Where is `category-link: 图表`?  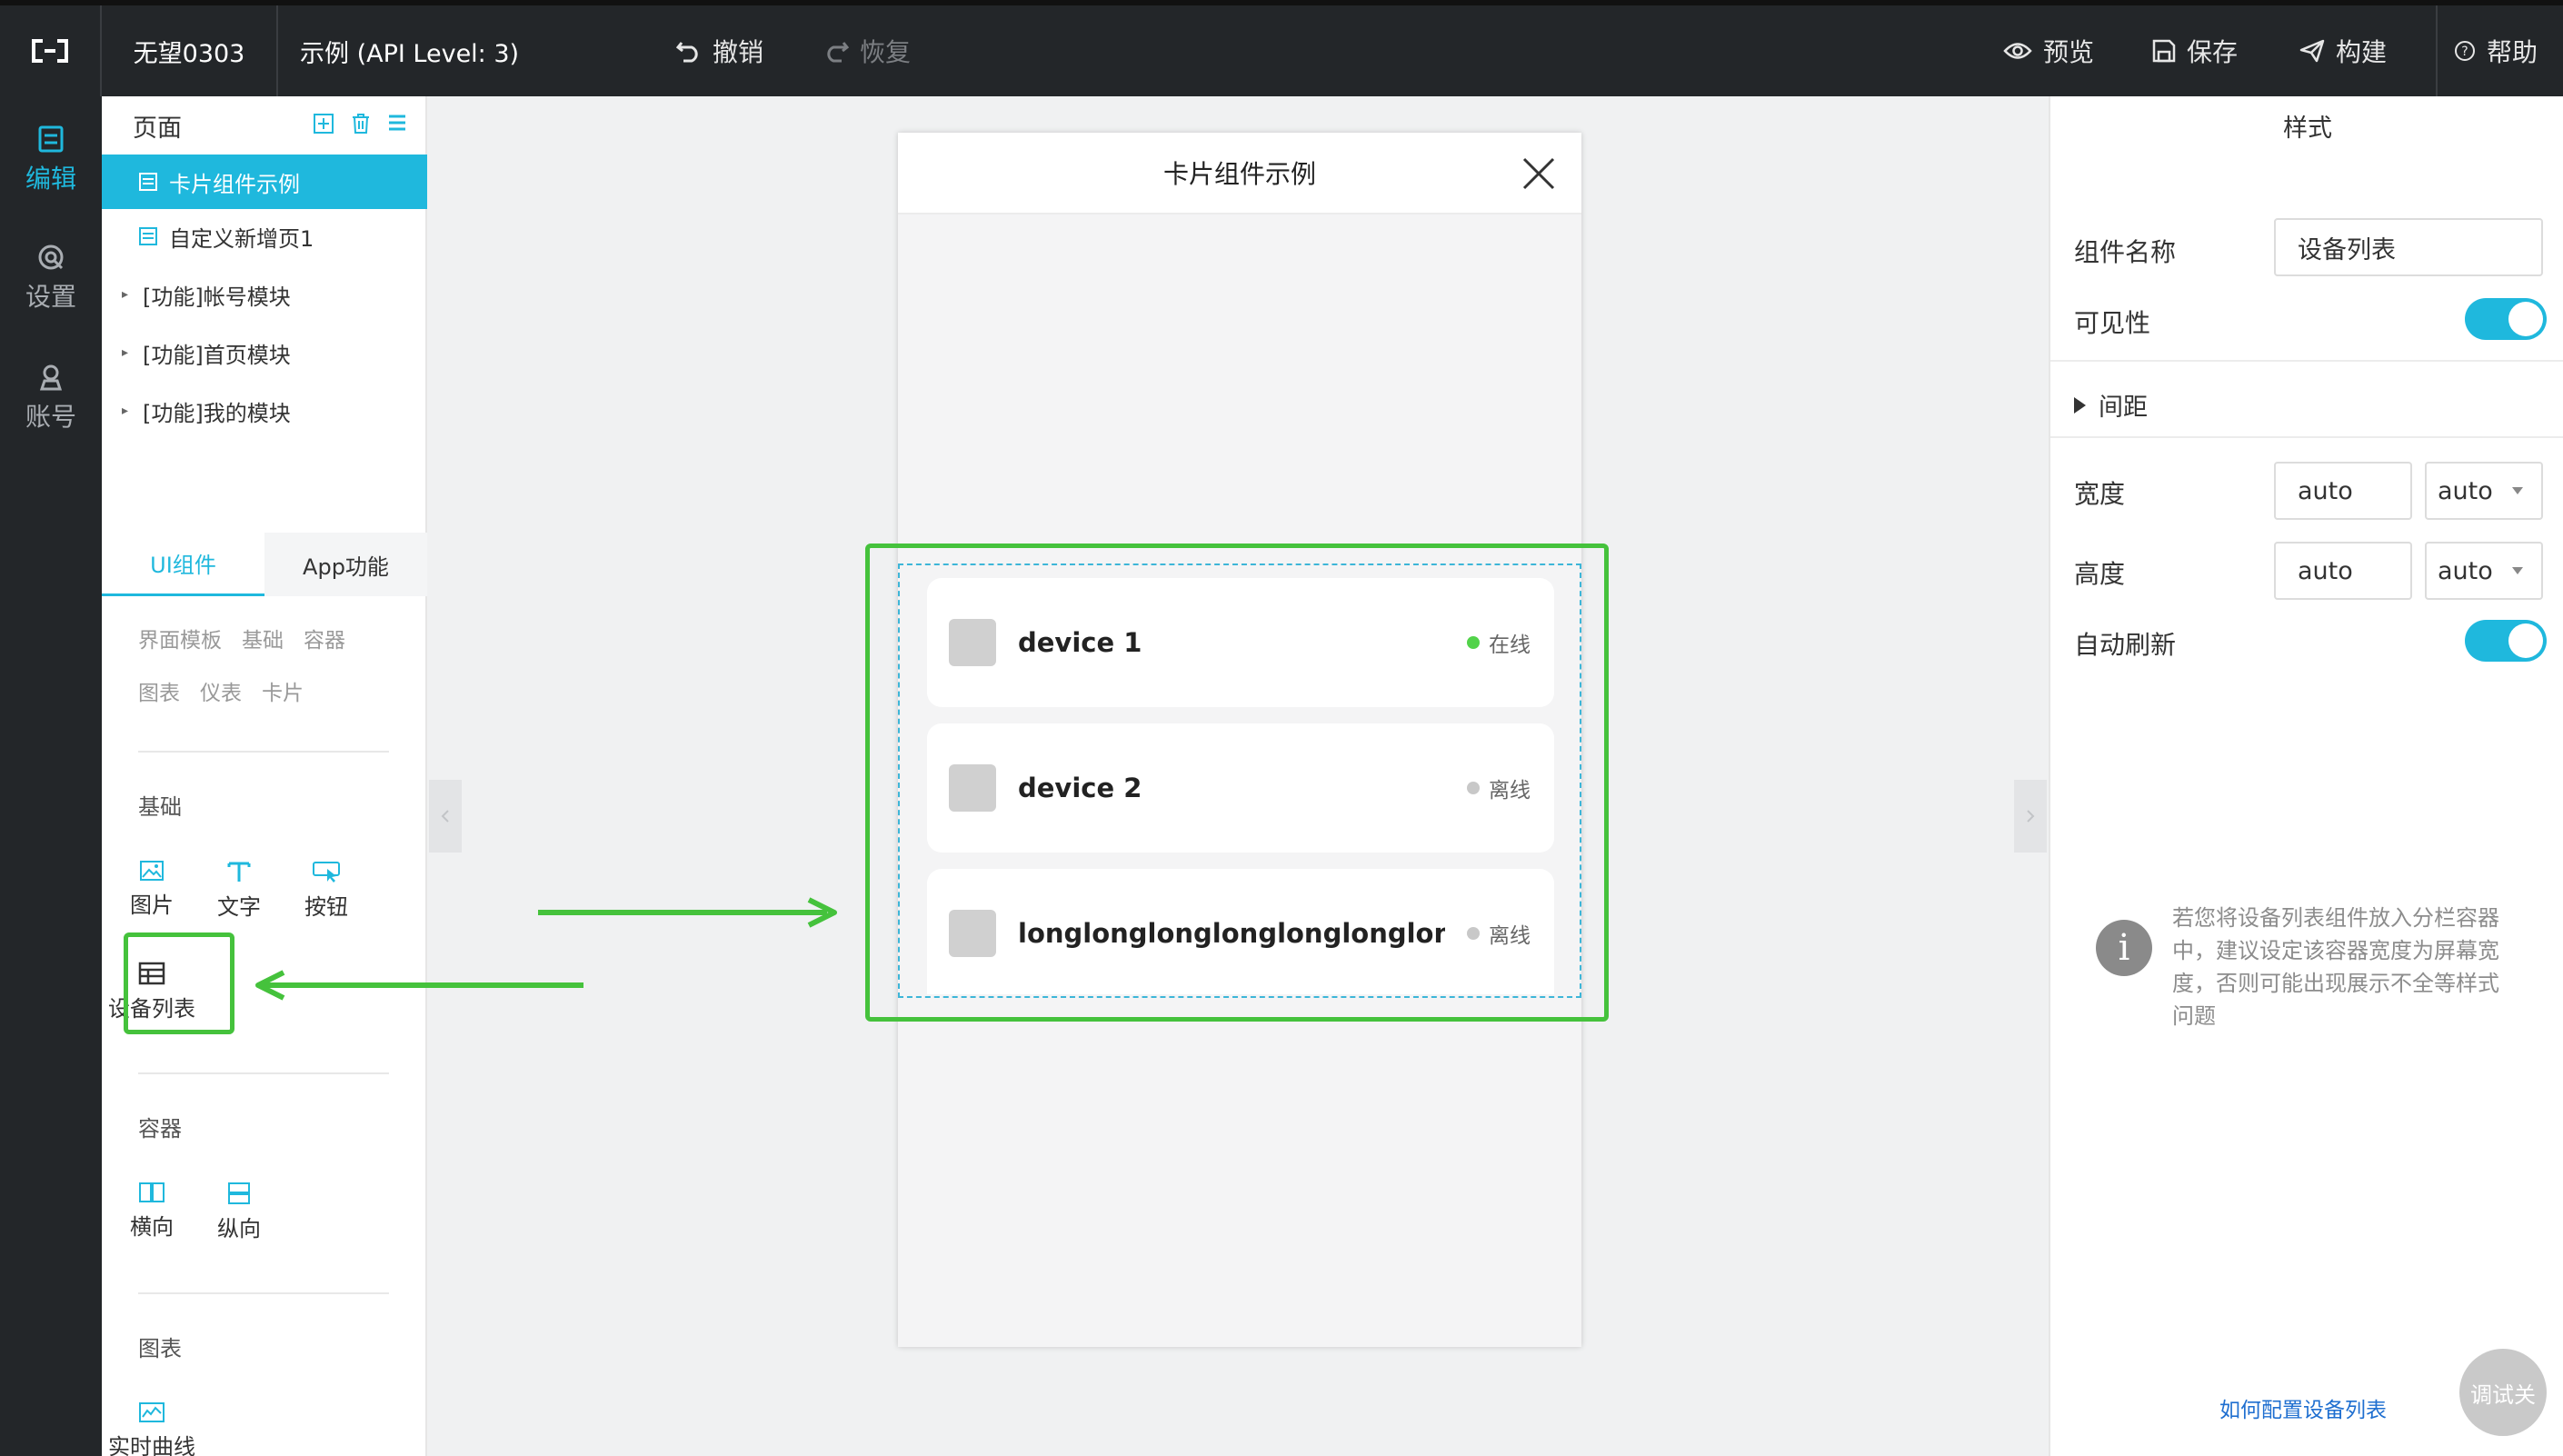
category-link: 图表 is located at coordinates (159, 694).